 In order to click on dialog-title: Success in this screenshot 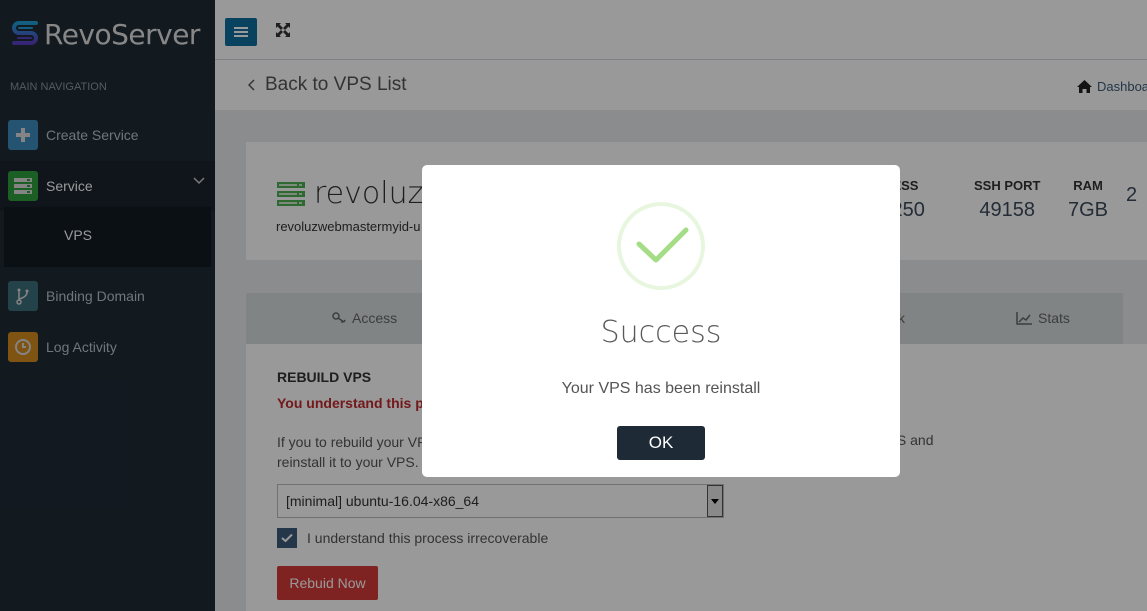, I will do `click(661, 332)`.